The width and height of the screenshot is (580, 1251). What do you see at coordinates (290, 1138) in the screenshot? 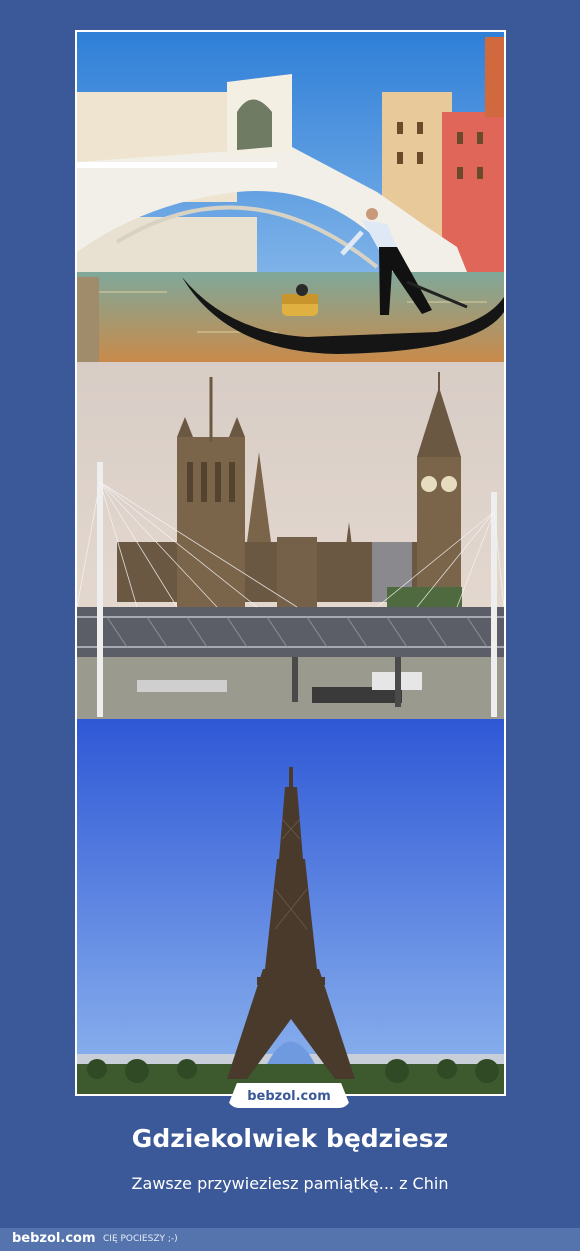
I see `poster-title: Gdziekolwiek będziesz` at bounding box center [290, 1138].